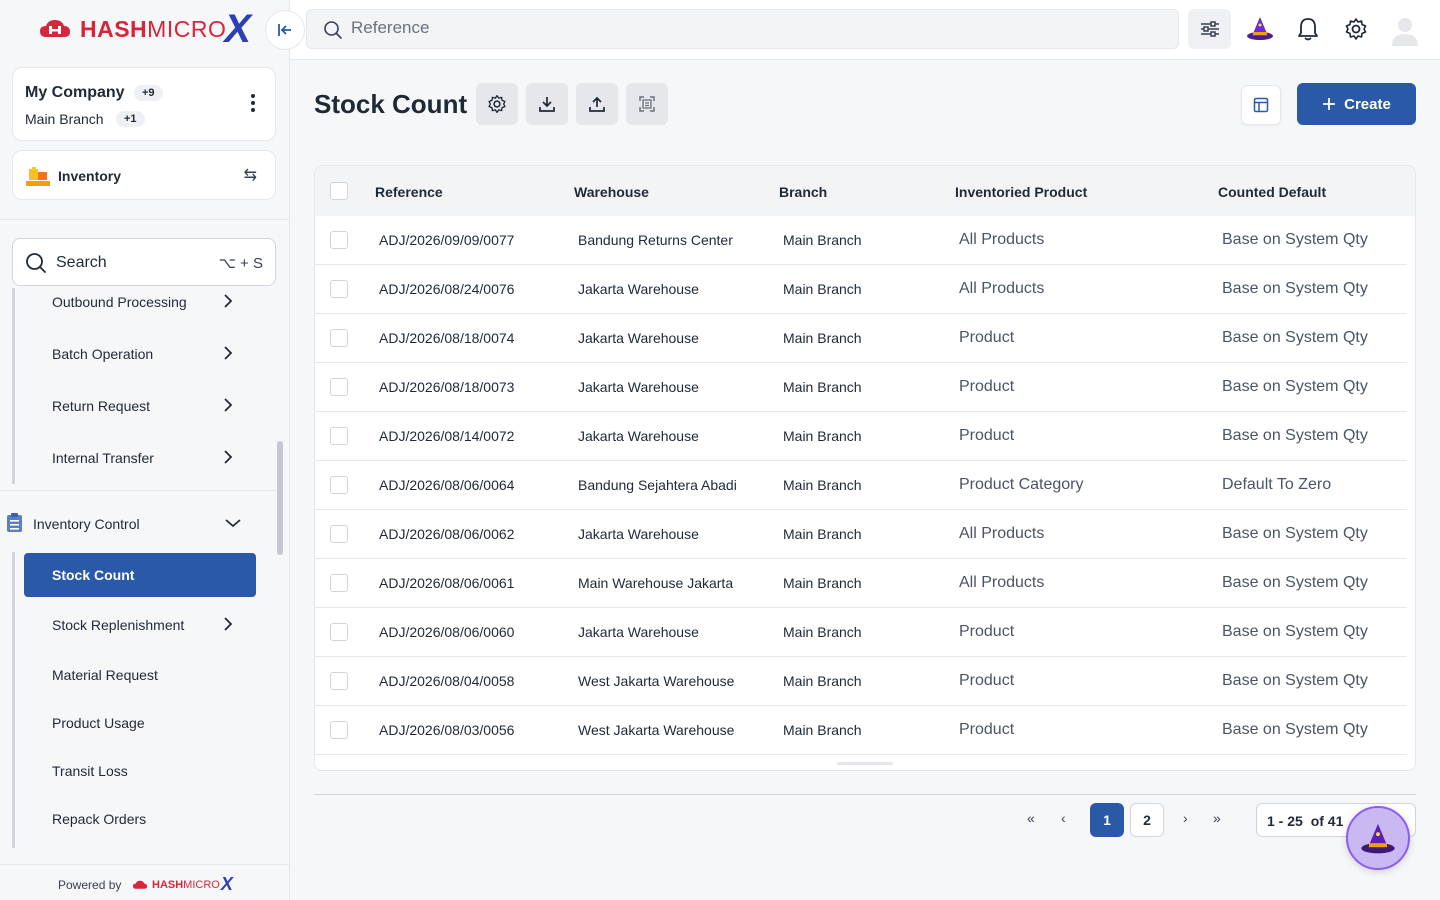  What do you see at coordinates (647, 104) in the screenshot?
I see `scan-button` at bounding box center [647, 104].